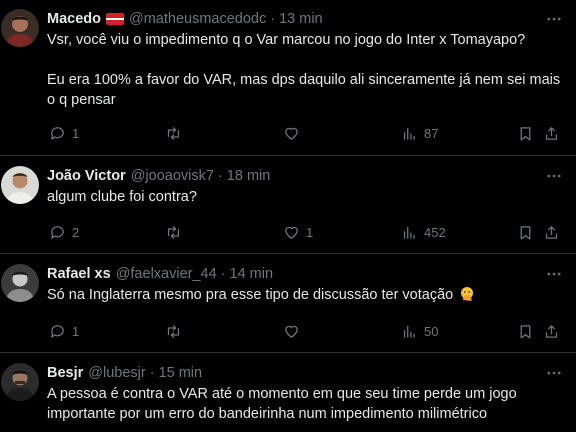 The height and width of the screenshot is (432, 576). What do you see at coordinates (431, 331) in the screenshot?
I see `views-count: 50` at bounding box center [431, 331].